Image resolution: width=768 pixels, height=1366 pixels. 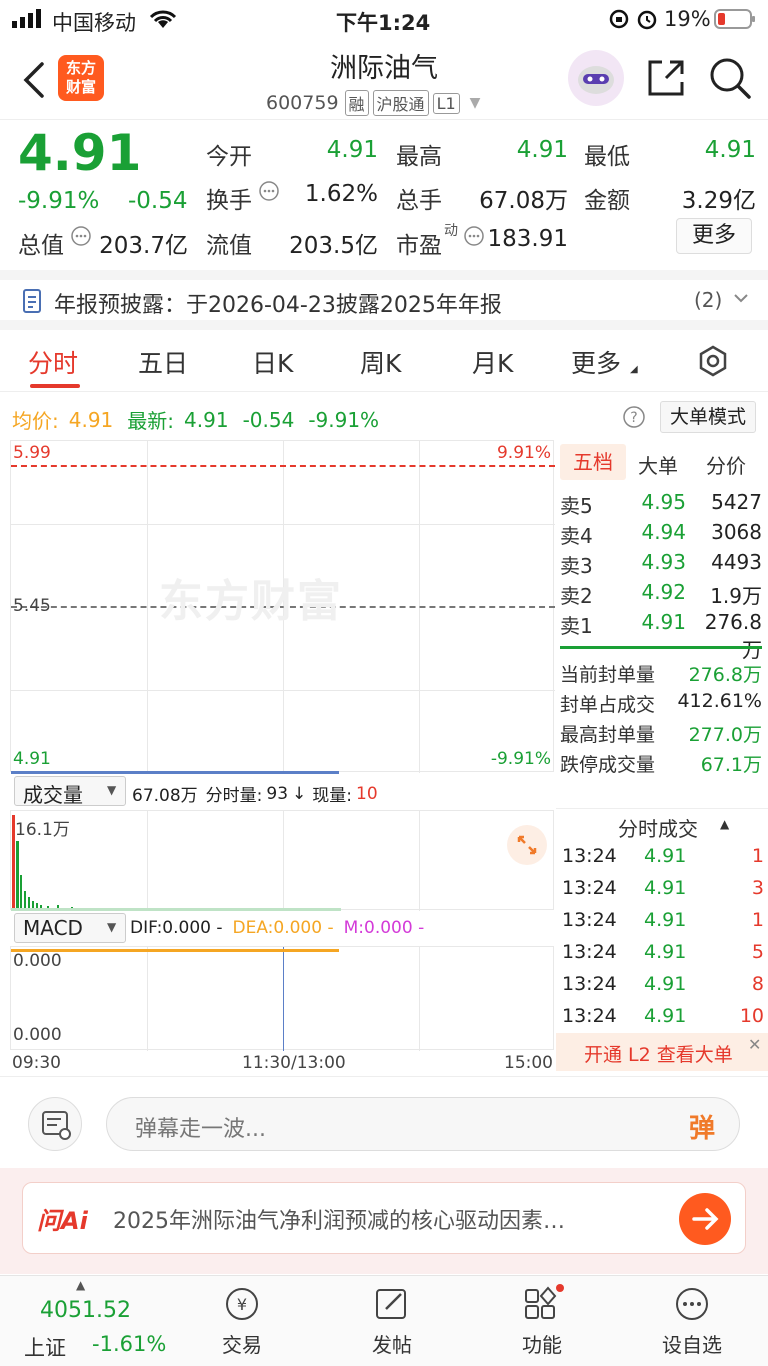 What do you see at coordinates (492, 362) in the screenshot?
I see `tab-monthly-k: 月K` at bounding box center [492, 362].